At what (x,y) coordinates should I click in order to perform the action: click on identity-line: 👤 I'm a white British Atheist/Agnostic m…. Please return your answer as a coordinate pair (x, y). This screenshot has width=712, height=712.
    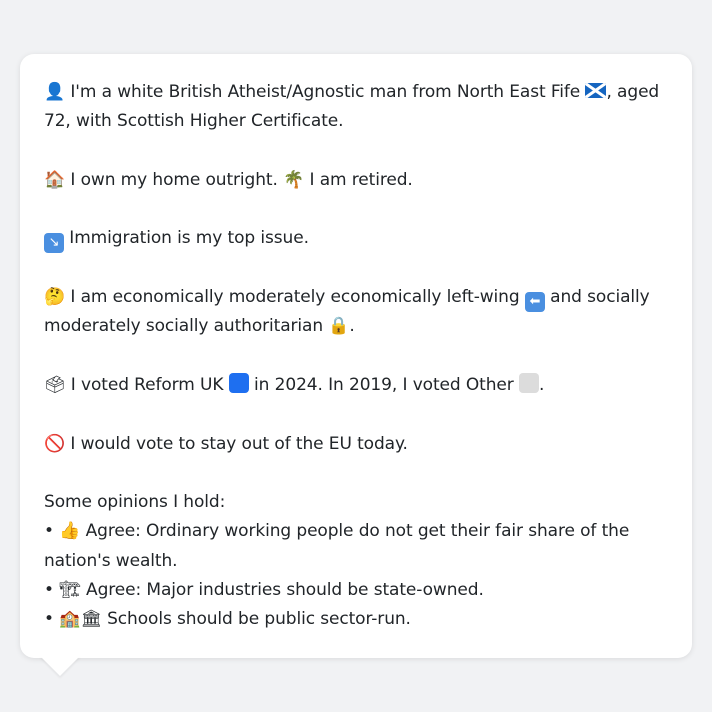
    Looking at the image, I should click on (357, 107).